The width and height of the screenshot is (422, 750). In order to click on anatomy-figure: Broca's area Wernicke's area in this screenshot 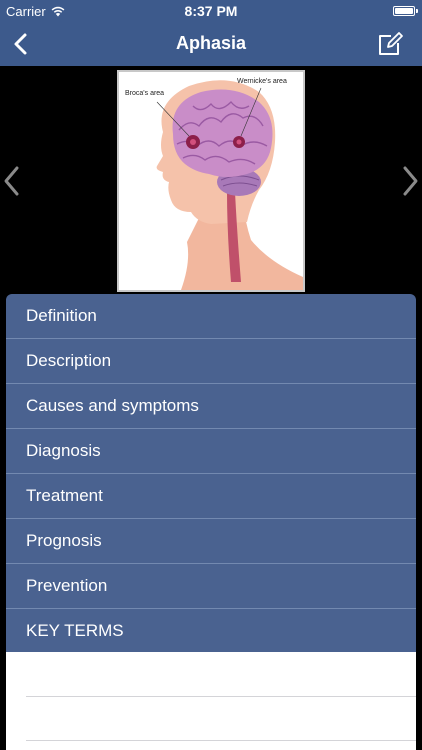, I will do `click(211, 181)`.